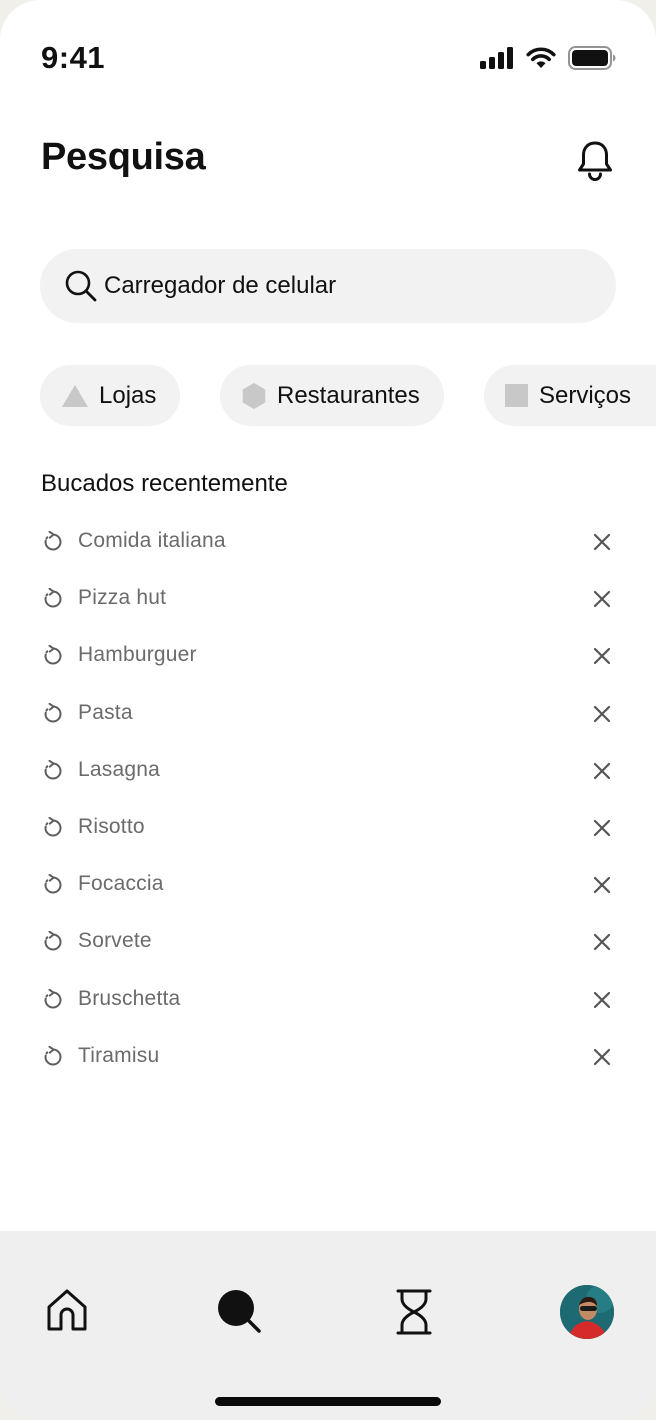 Image resolution: width=656 pixels, height=1420 pixels. Describe the element at coordinates (328, 655) in the screenshot. I see `recent-search-item: Hamburguer` at that location.